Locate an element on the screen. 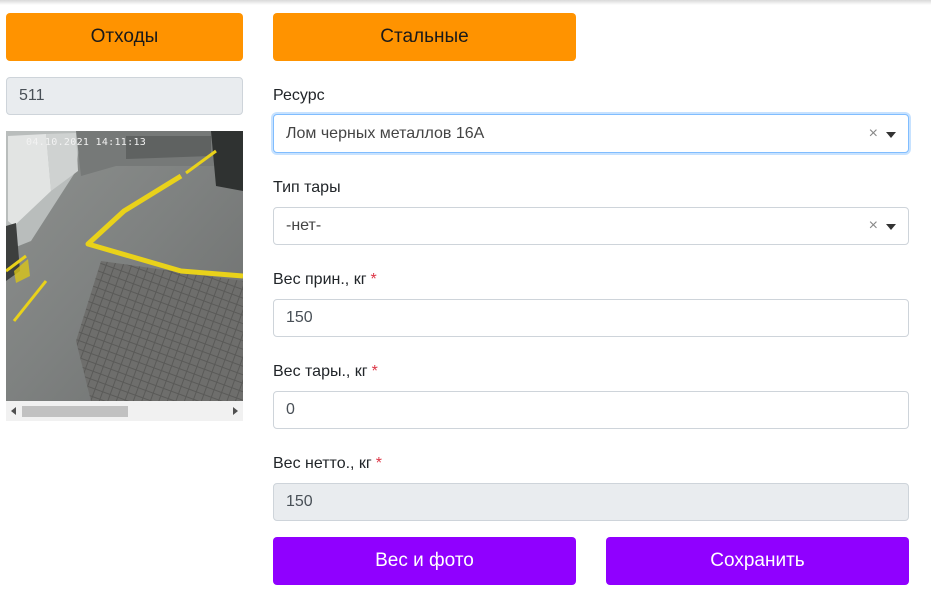  horizontal-scrollbar is located at coordinates (124, 411).